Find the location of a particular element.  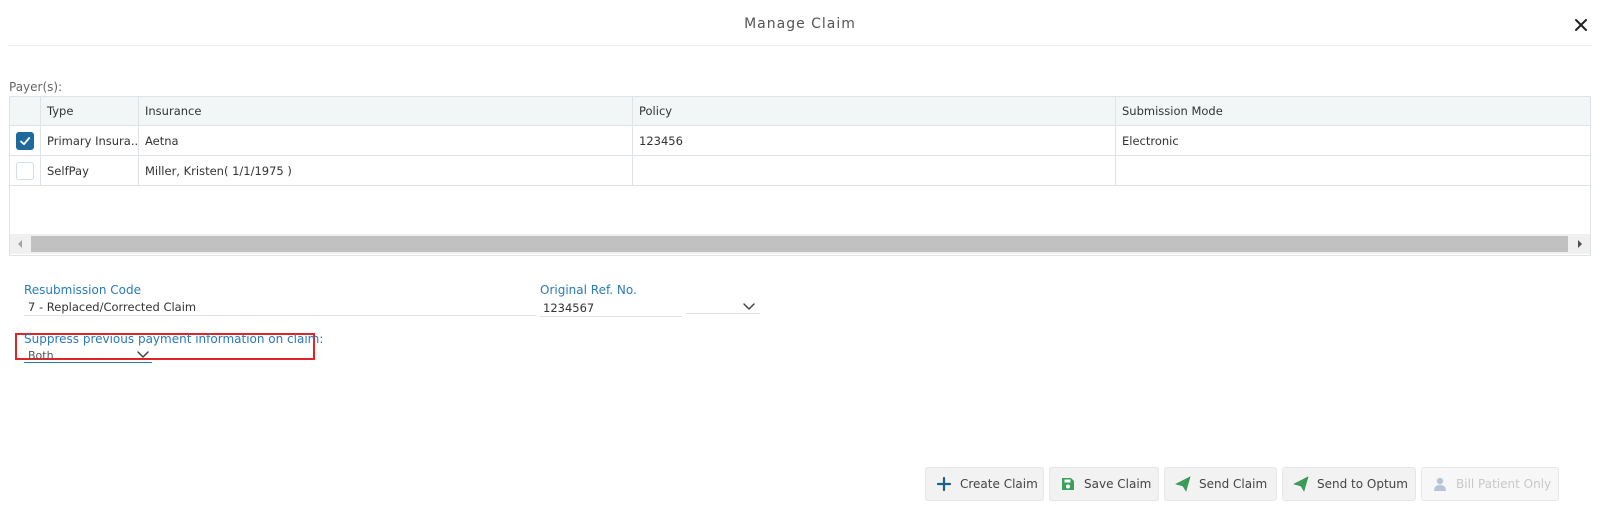

payer-checkbox-selfpay is located at coordinates (25, 170).